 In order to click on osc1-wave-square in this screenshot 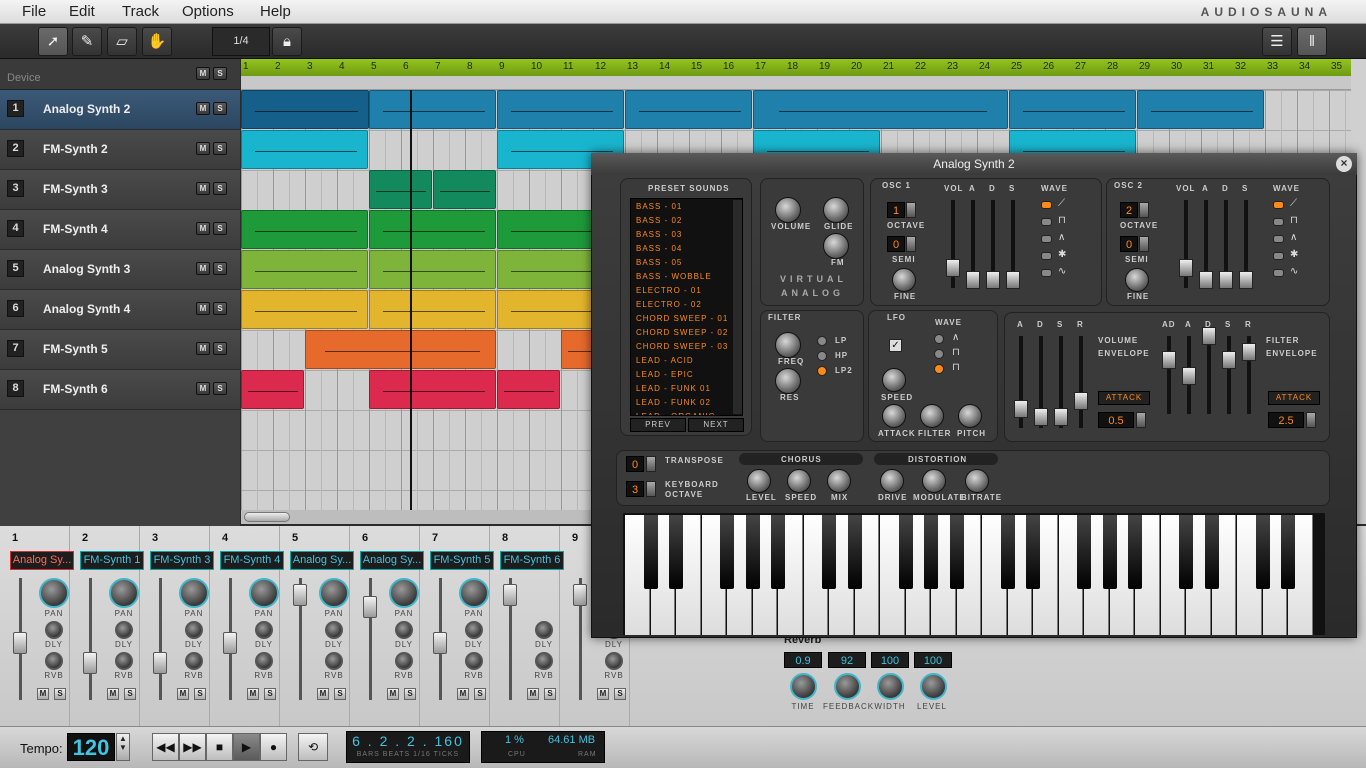, I will do `click(1046, 222)`.